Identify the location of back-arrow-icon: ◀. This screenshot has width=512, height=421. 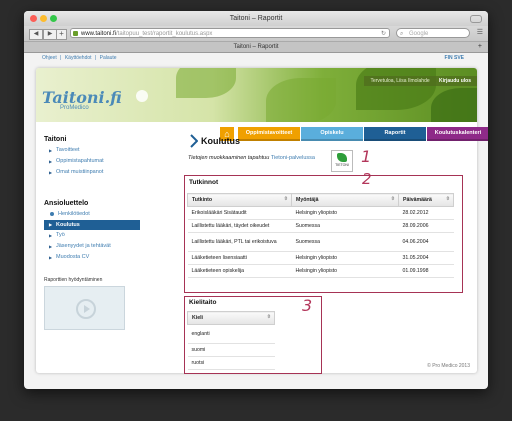
(36, 34).